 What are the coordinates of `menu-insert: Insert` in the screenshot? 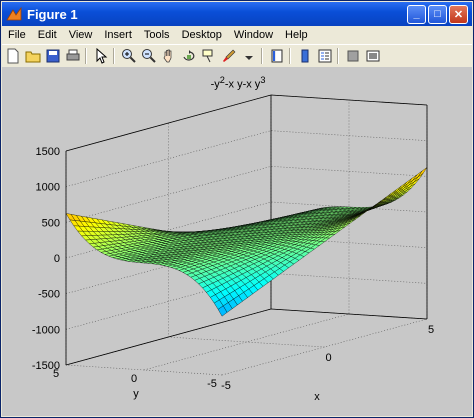 It's located at (118, 35).